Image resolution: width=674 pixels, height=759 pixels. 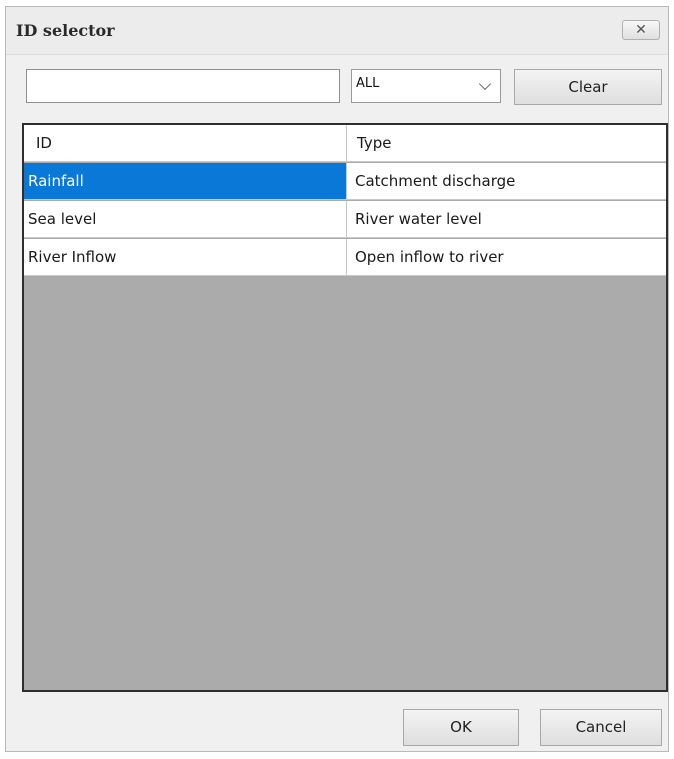 I want to click on close-icon: ✕, so click(x=641, y=30).